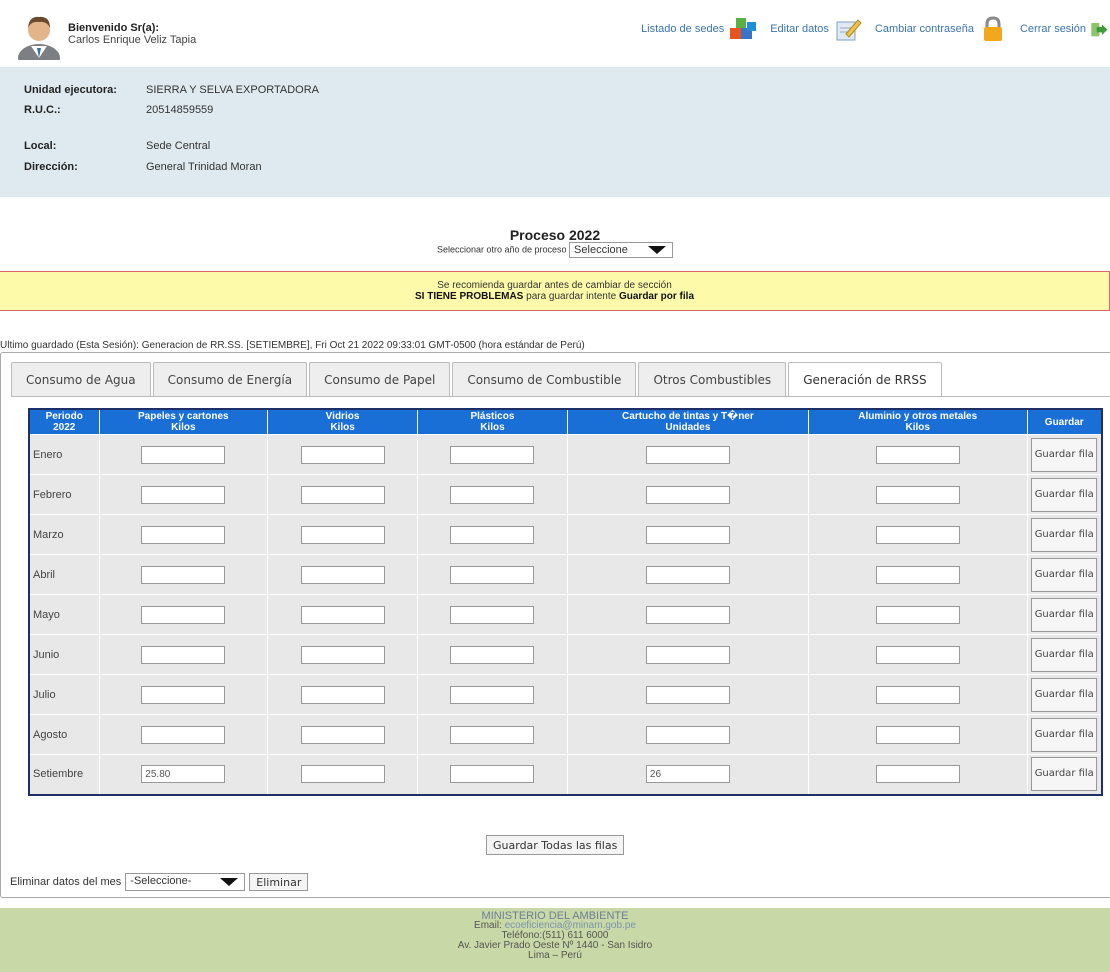 The width and height of the screenshot is (1110, 972). I want to click on link-cerrar-sesion: Cerrar sesión, so click(1065, 29).